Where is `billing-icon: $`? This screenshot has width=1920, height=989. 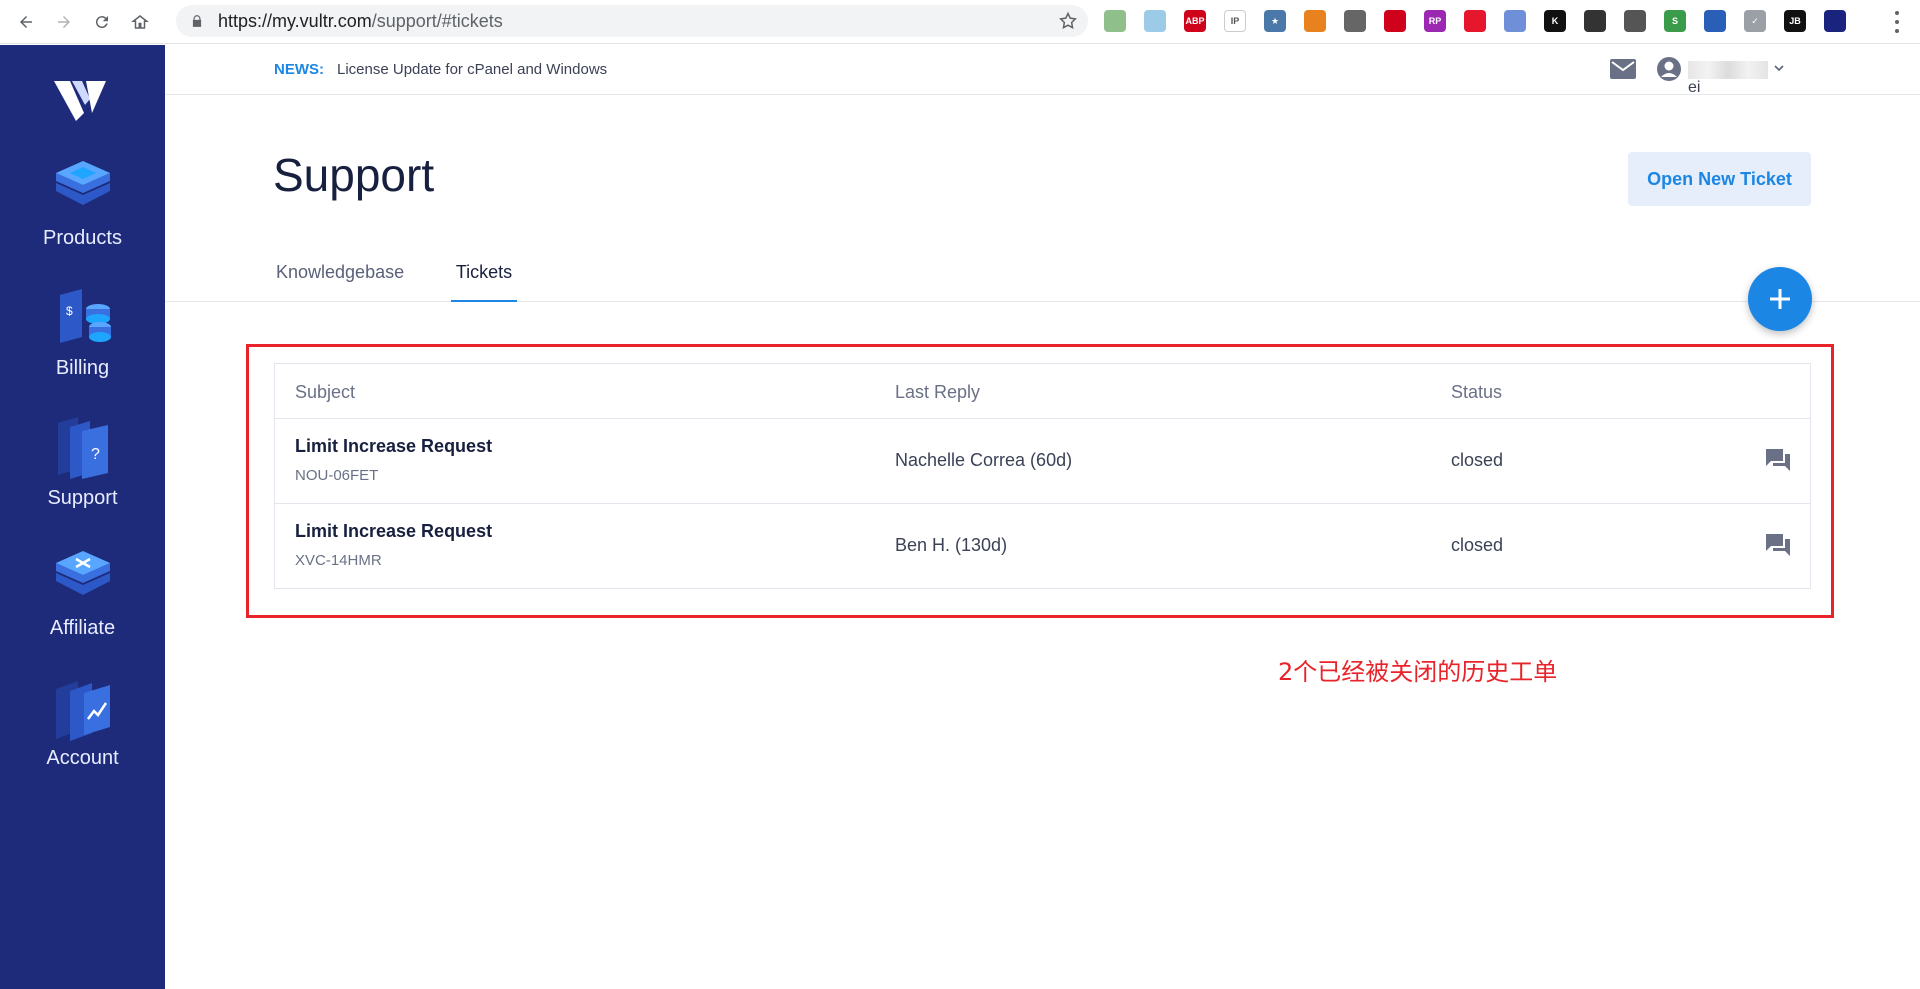 billing-icon: $ is located at coordinates (83, 320).